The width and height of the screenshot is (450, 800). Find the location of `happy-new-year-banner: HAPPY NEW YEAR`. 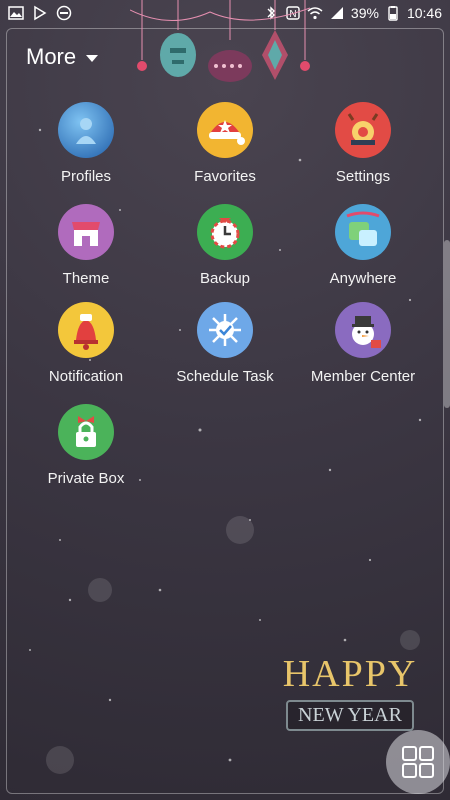

happy-new-year-banner: HAPPY NEW YEAR is located at coordinates (350, 691).